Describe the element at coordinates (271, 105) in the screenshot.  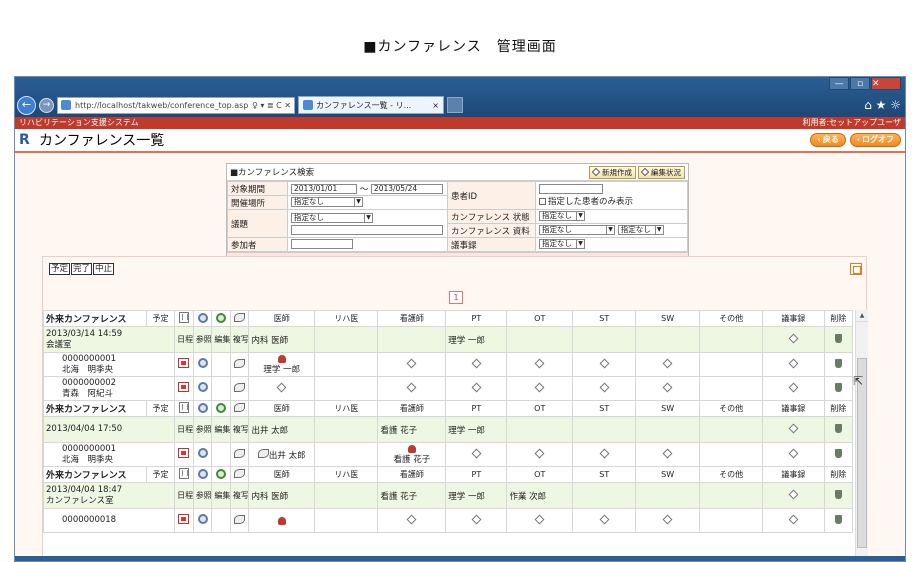
I see `address-tools: ♀ ▾ ≣ C ✕` at that location.